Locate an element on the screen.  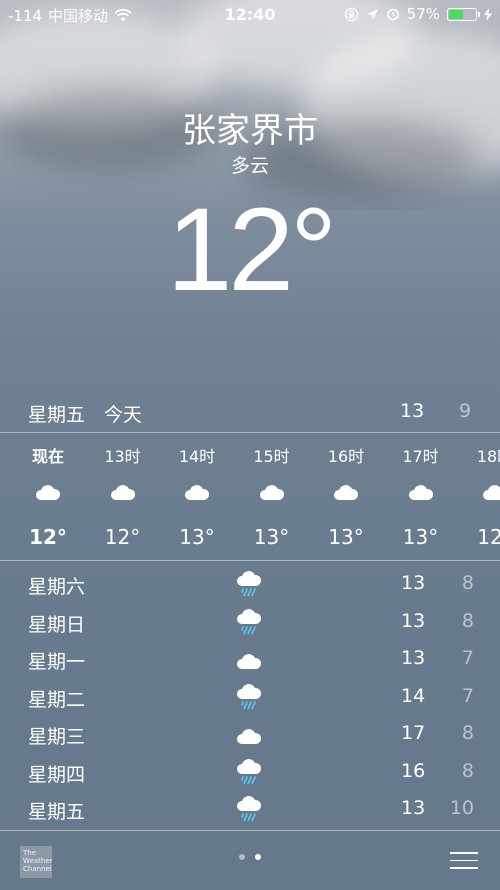
daily-row: 星期三 17 8 is located at coordinates (250, 734).